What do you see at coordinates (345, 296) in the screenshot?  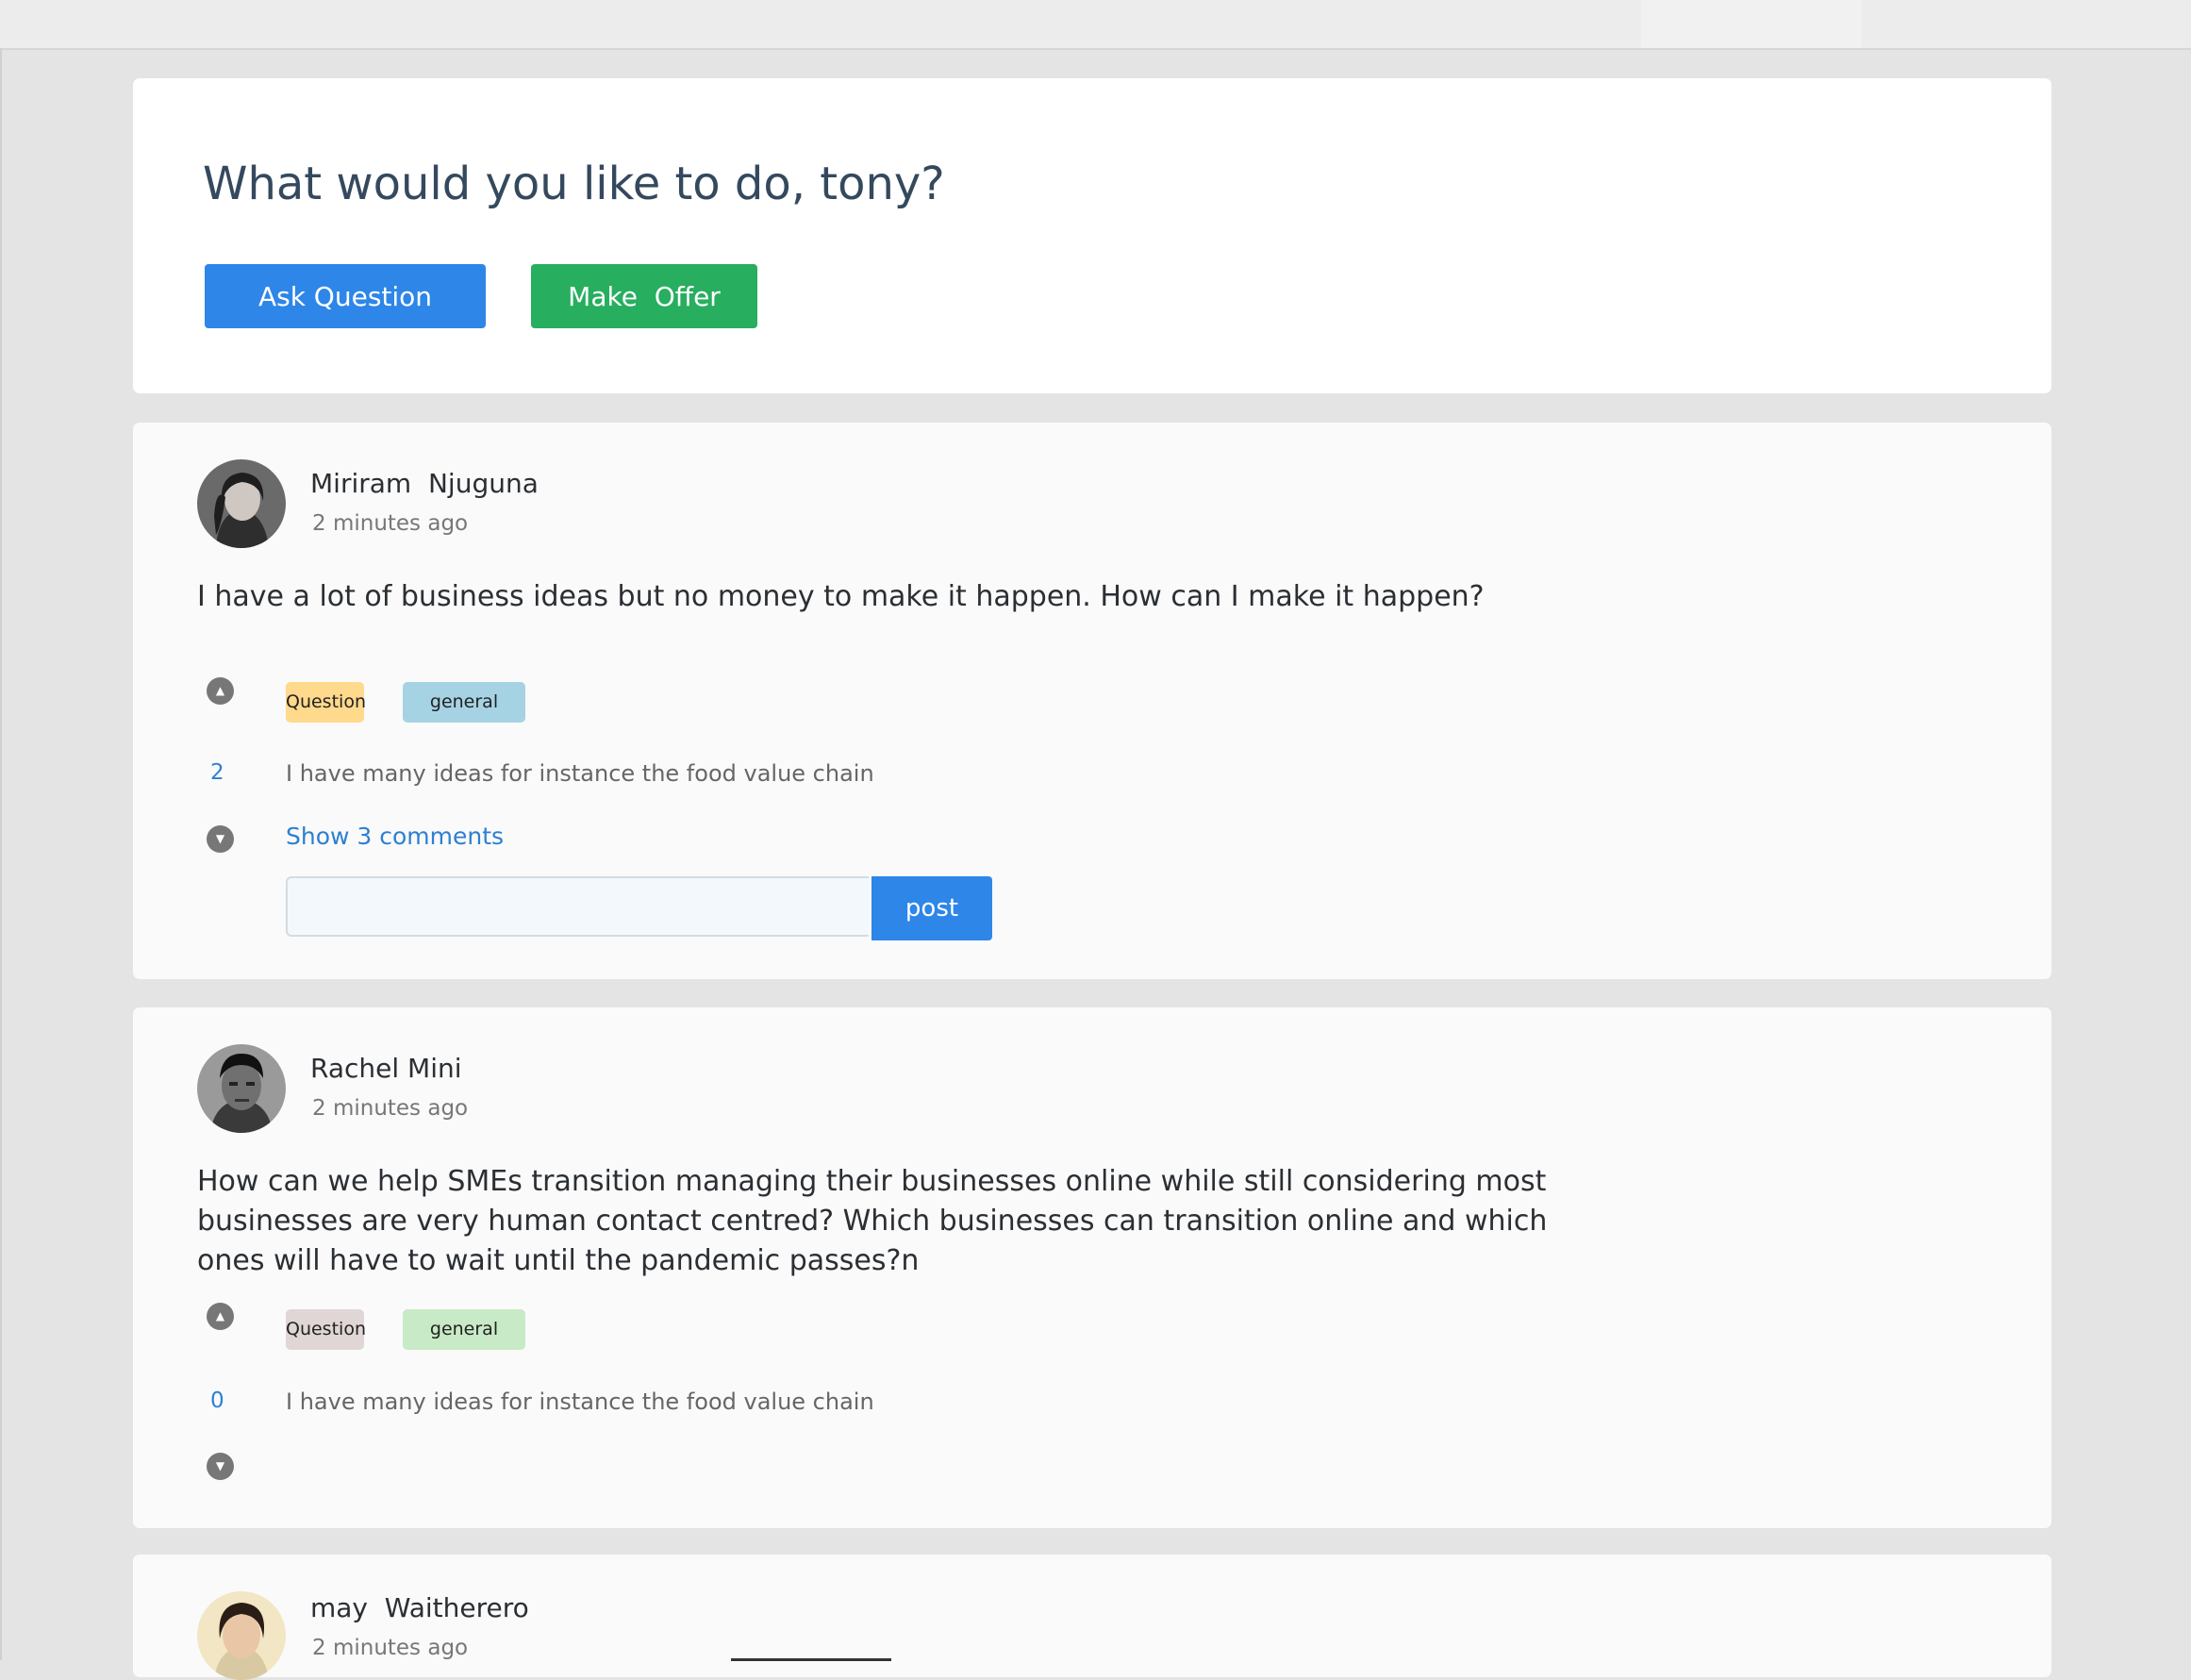 I see `ask-question-button: Ask Question` at bounding box center [345, 296].